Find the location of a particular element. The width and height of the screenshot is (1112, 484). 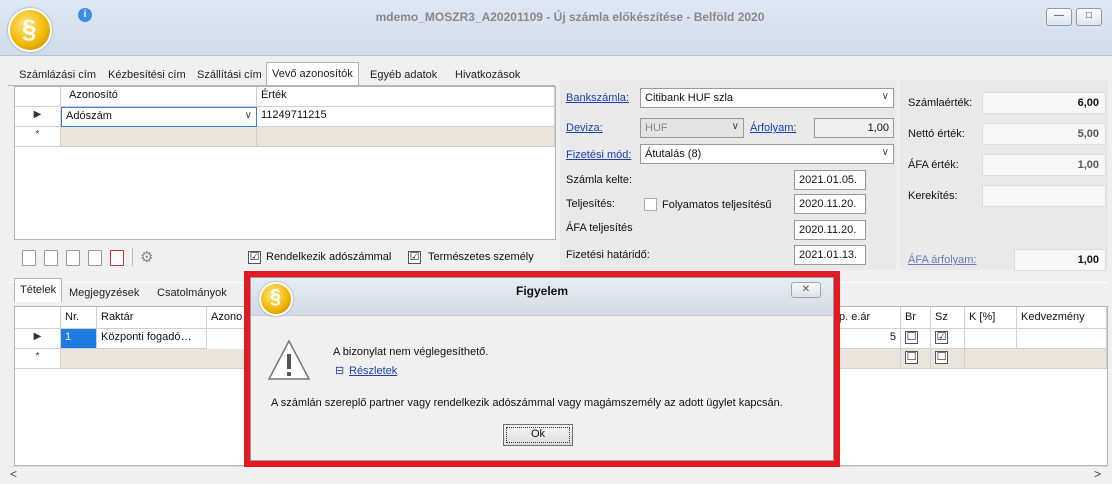

tab-notes: Megjegyzések is located at coordinates (104, 294).